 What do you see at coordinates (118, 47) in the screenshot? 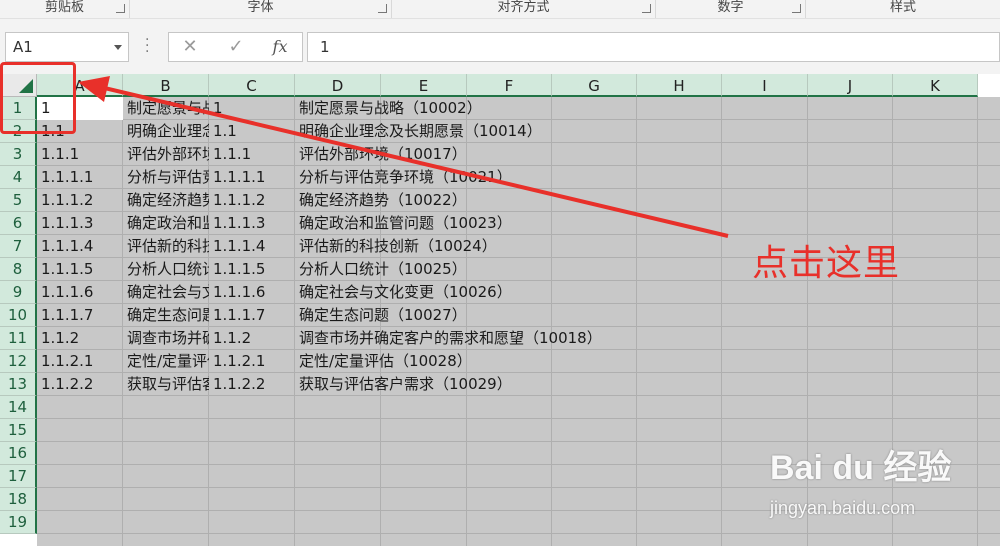
I see `chevron-down-icon` at bounding box center [118, 47].